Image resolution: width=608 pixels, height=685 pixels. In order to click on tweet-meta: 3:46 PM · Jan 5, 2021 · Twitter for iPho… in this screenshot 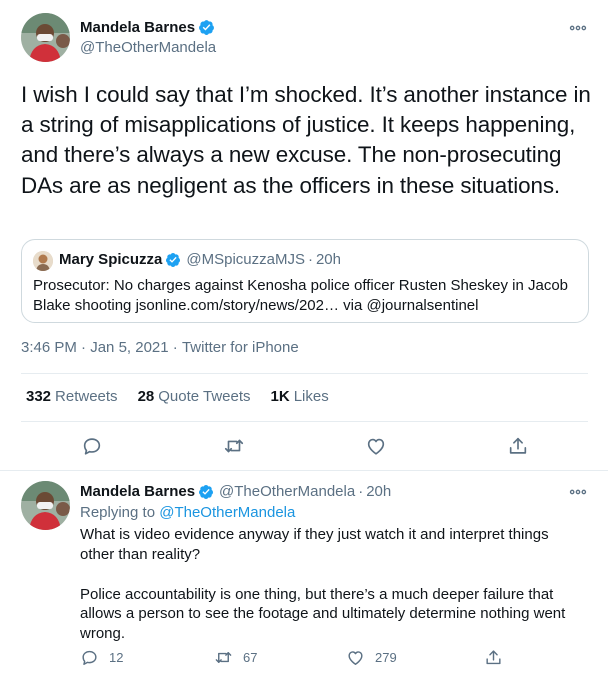, I will do `click(160, 347)`.